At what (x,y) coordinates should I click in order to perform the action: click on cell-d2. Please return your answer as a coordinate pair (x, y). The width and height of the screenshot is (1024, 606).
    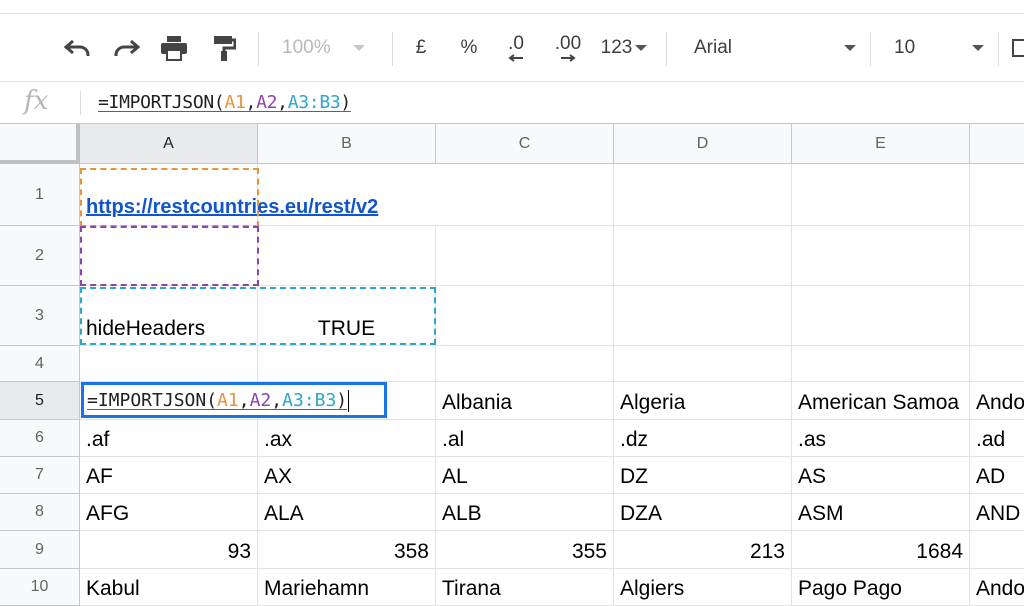
    Looking at the image, I should click on (703, 256).